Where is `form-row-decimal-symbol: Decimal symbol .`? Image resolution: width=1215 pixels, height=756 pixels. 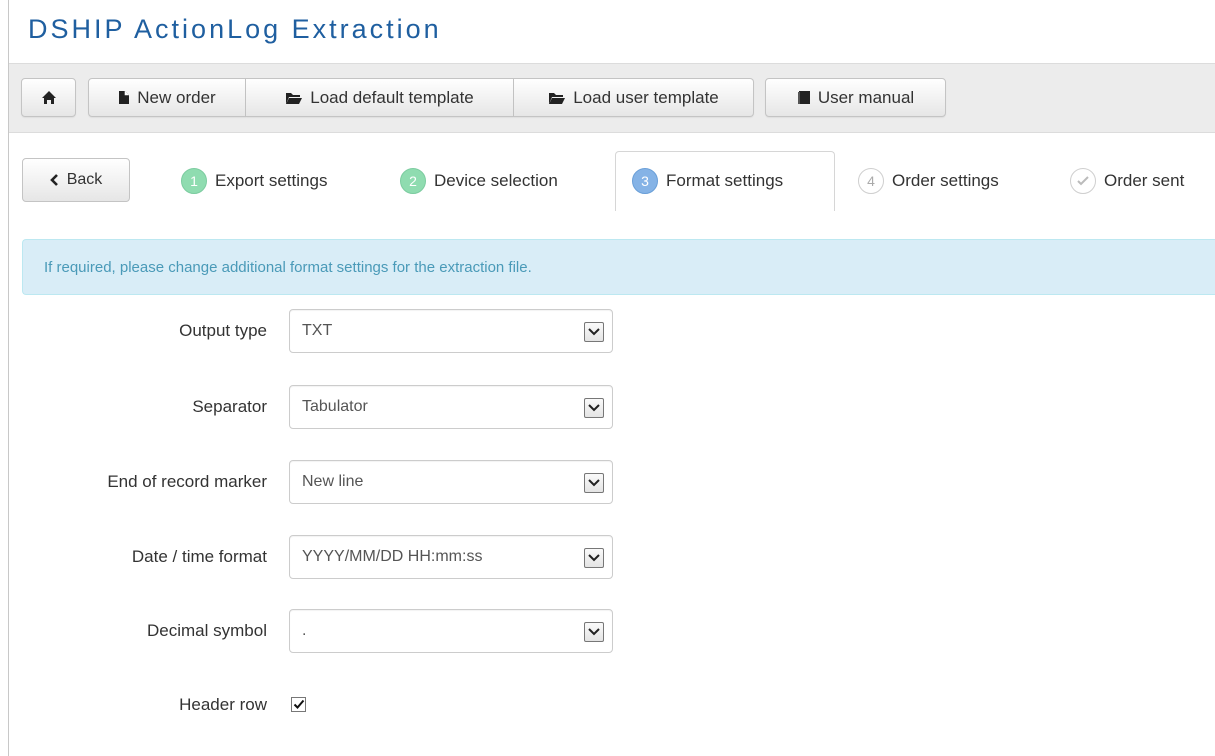
form-row-decimal-symbol: Decimal symbol . is located at coordinates (319, 631).